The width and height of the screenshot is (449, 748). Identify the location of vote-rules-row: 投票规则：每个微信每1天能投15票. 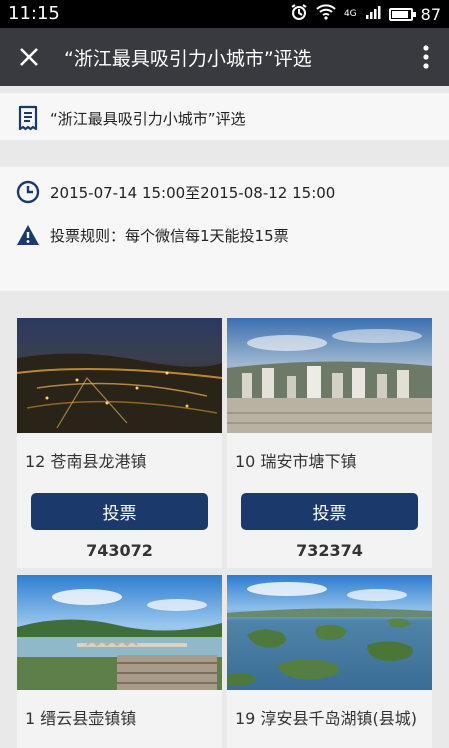
(152, 235).